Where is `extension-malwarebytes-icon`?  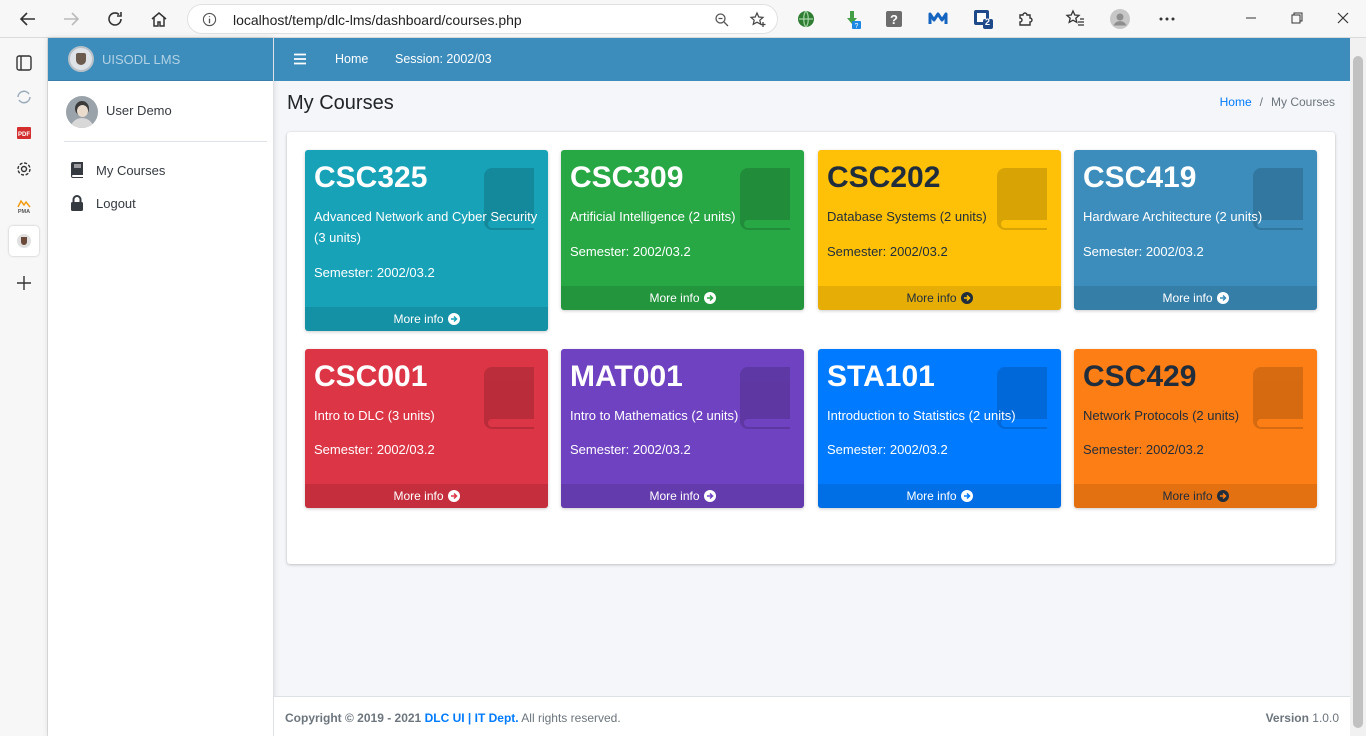
extension-malwarebytes-icon is located at coordinates (938, 19).